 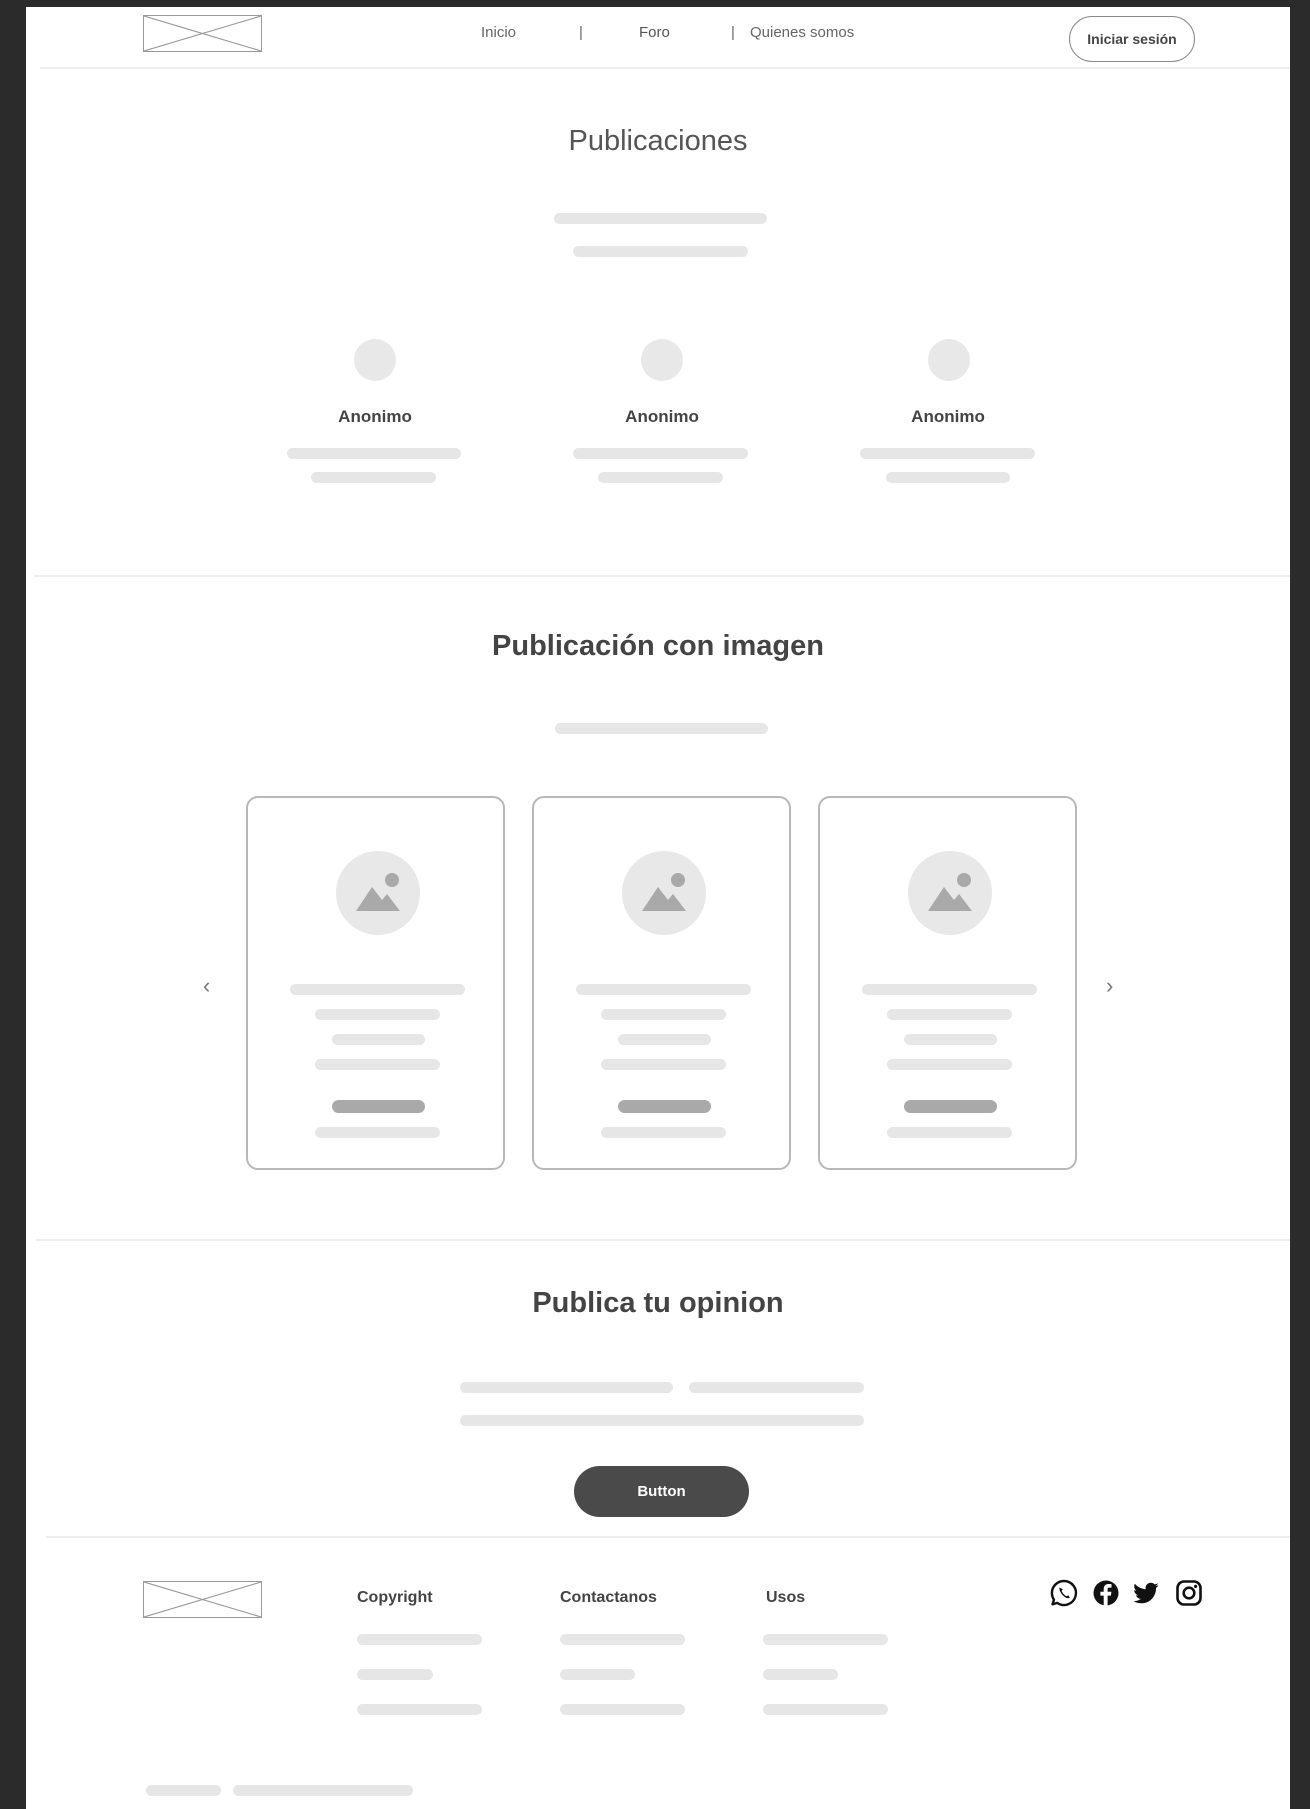 What do you see at coordinates (1064, 1593) in the screenshot?
I see `whatsapp-icon` at bounding box center [1064, 1593].